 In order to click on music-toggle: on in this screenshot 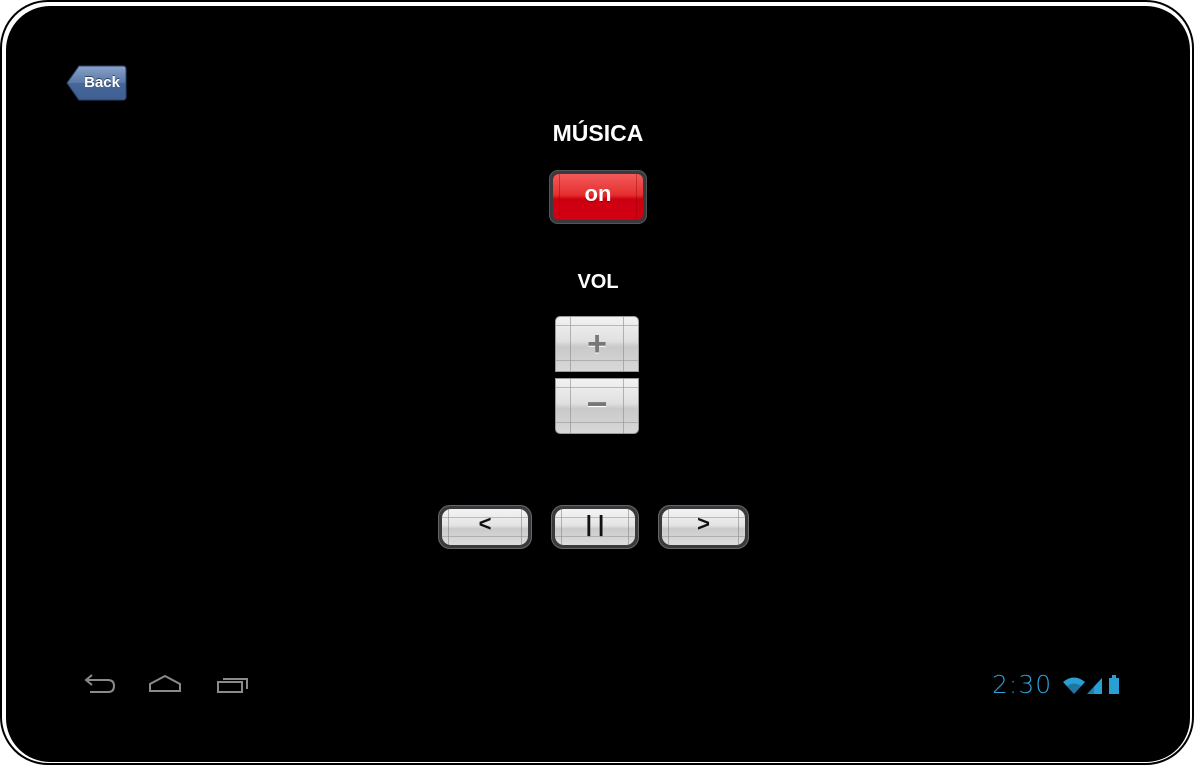, I will do `click(598, 197)`.